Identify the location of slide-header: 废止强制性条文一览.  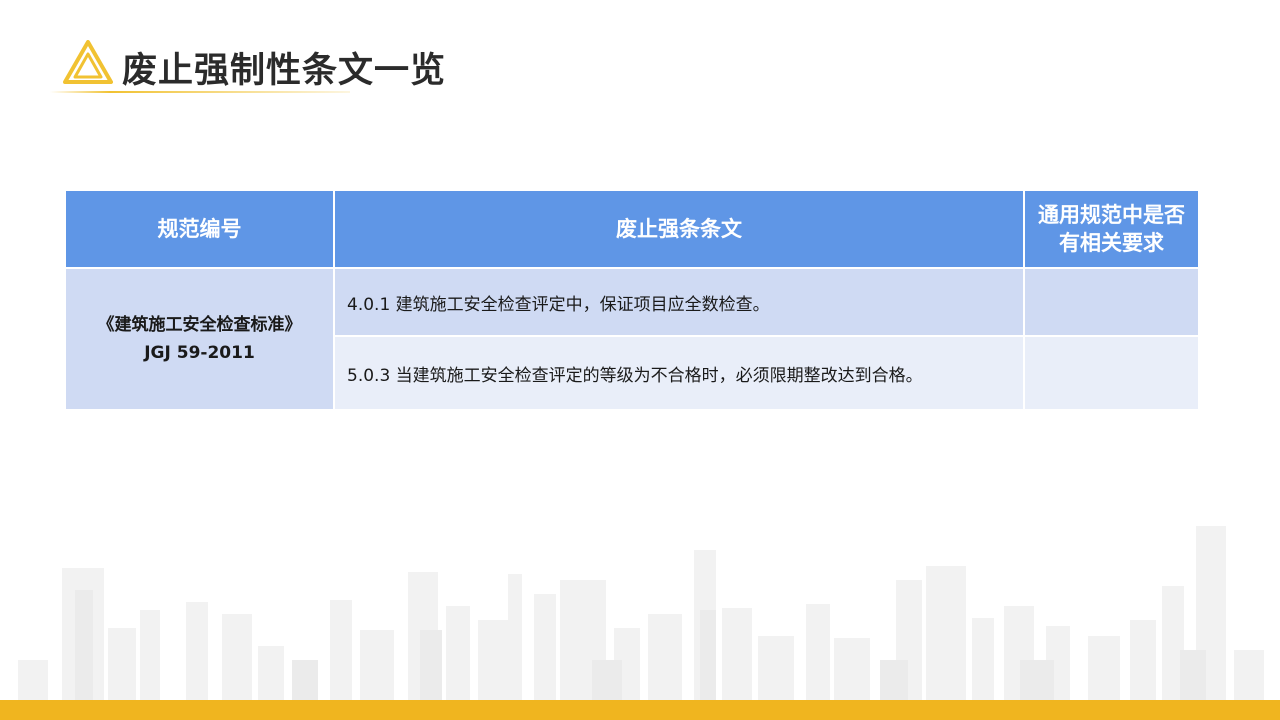
(247, 67).